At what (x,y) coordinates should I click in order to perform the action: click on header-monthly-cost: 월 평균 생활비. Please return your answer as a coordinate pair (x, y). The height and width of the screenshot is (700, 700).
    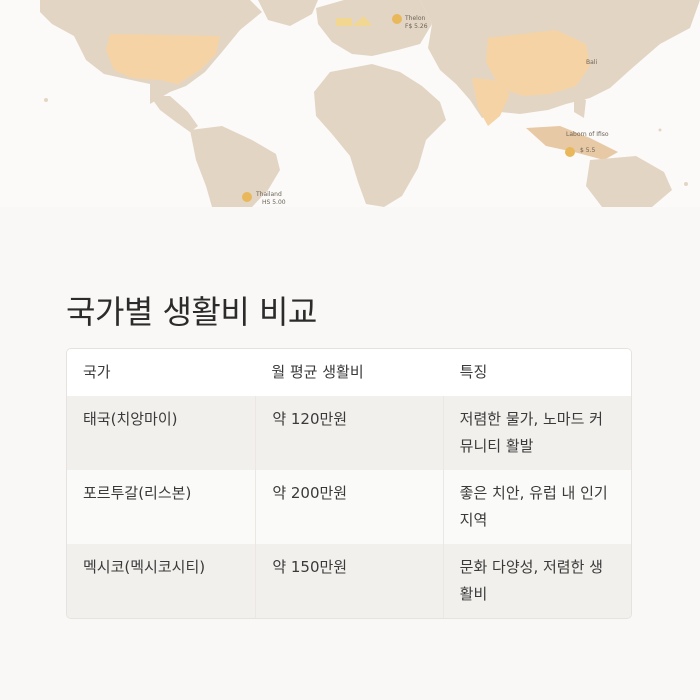
    Looking at the image, I should click on (349, 372).